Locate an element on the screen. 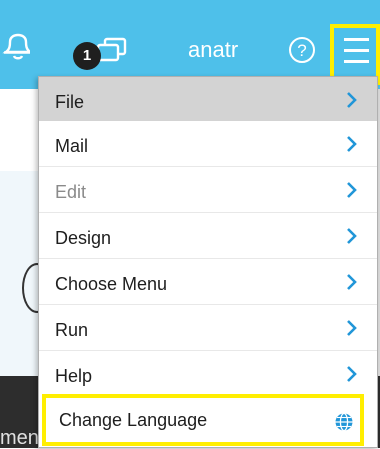 This screenshot has width=380, height=449. menu-item-label: File is located at coordinates (70, 102).